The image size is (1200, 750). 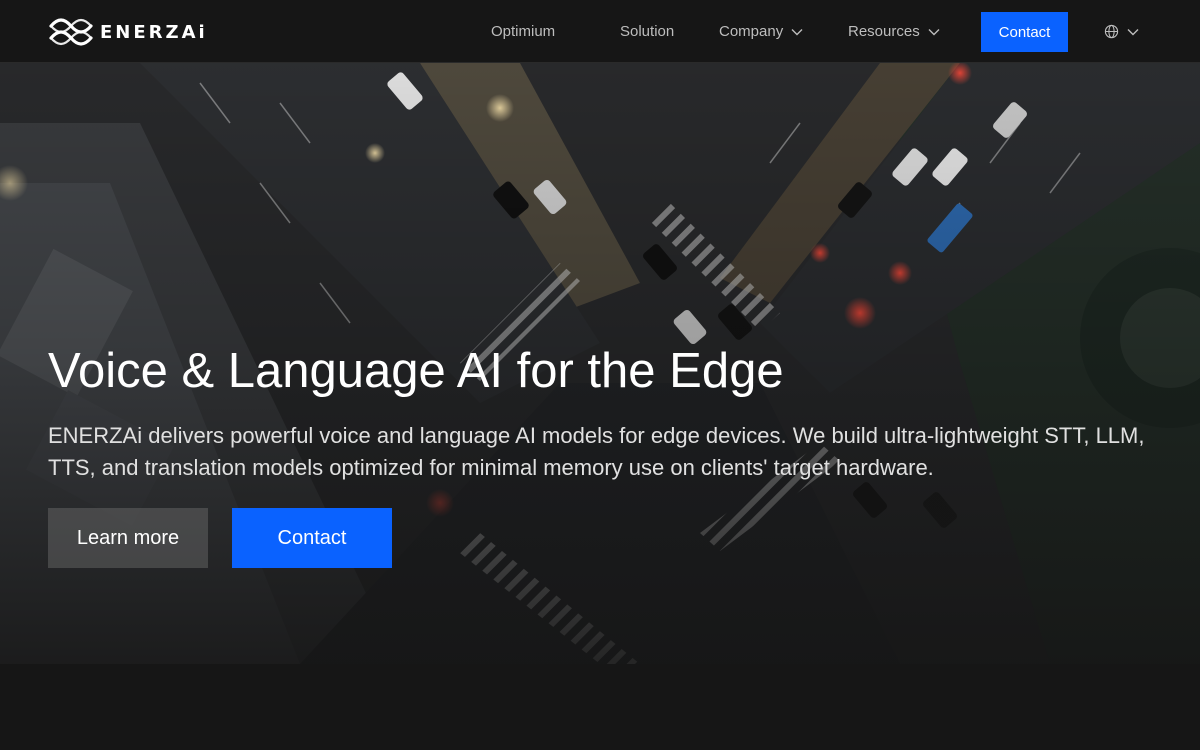 I want to click on nav-item-company: Company, so click(x=761, y=31).